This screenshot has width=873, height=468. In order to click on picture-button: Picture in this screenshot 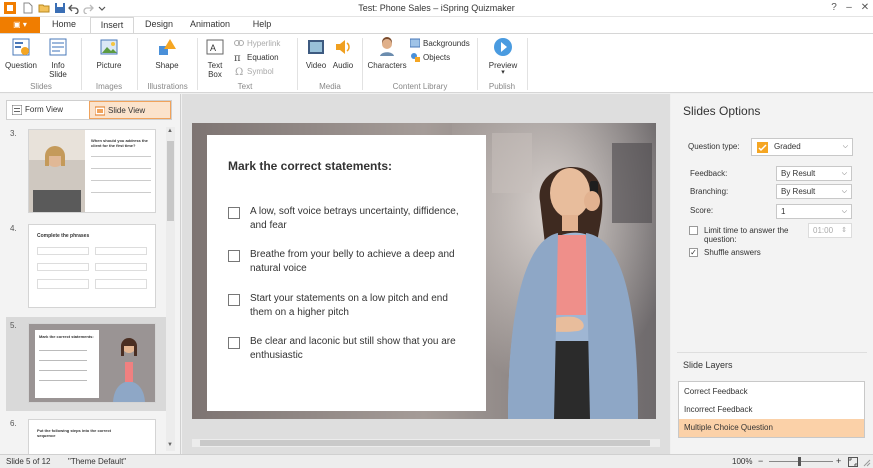, I will do `click(109, 53)`.